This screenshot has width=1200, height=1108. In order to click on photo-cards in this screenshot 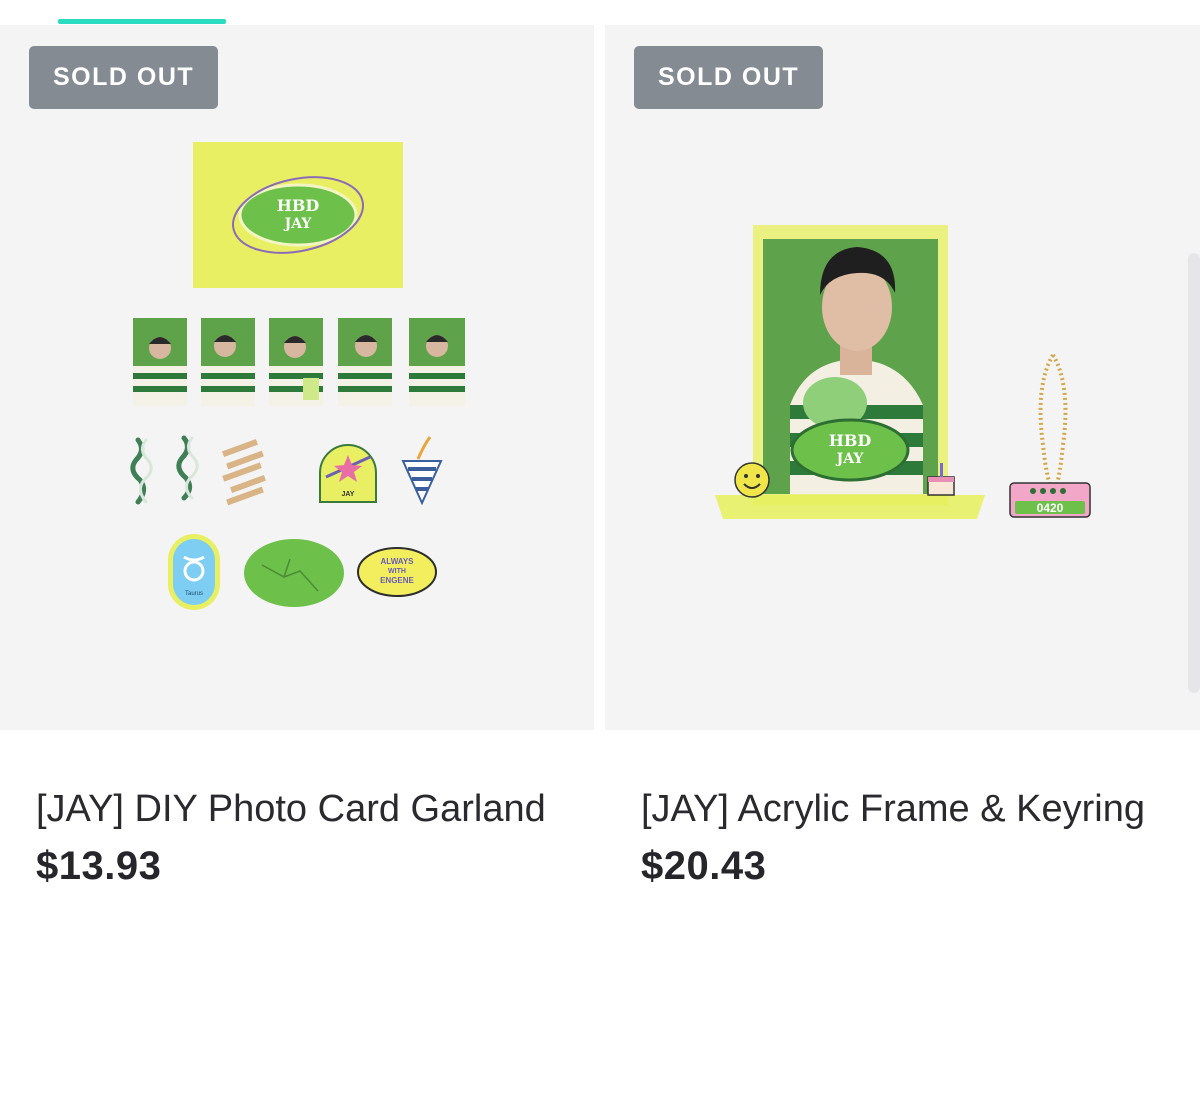, I will do `click(299, 362)`.